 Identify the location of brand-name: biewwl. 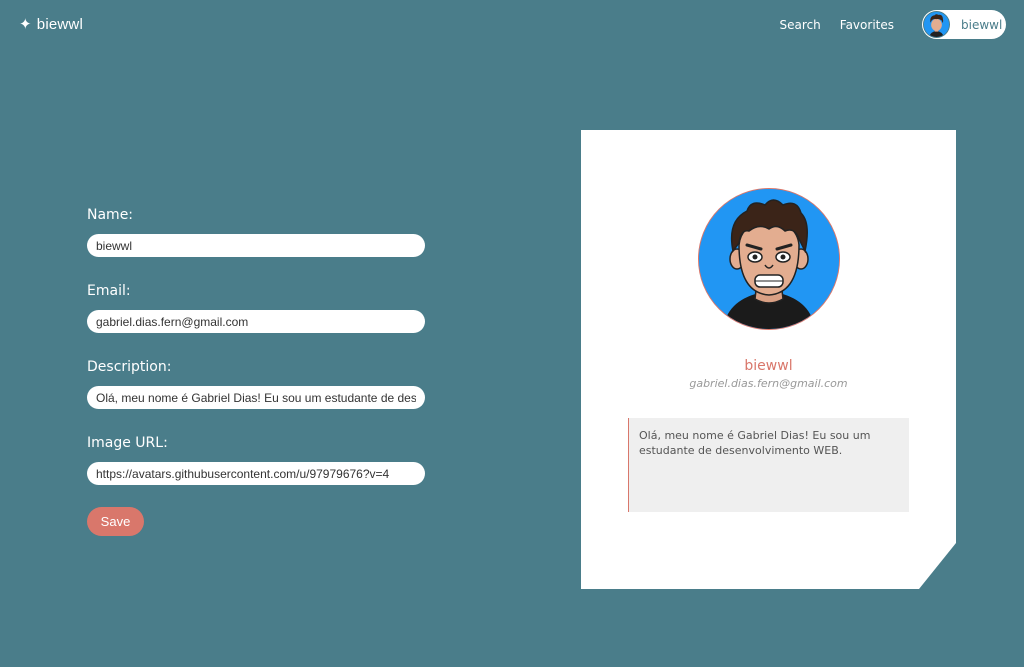
(59, 24).